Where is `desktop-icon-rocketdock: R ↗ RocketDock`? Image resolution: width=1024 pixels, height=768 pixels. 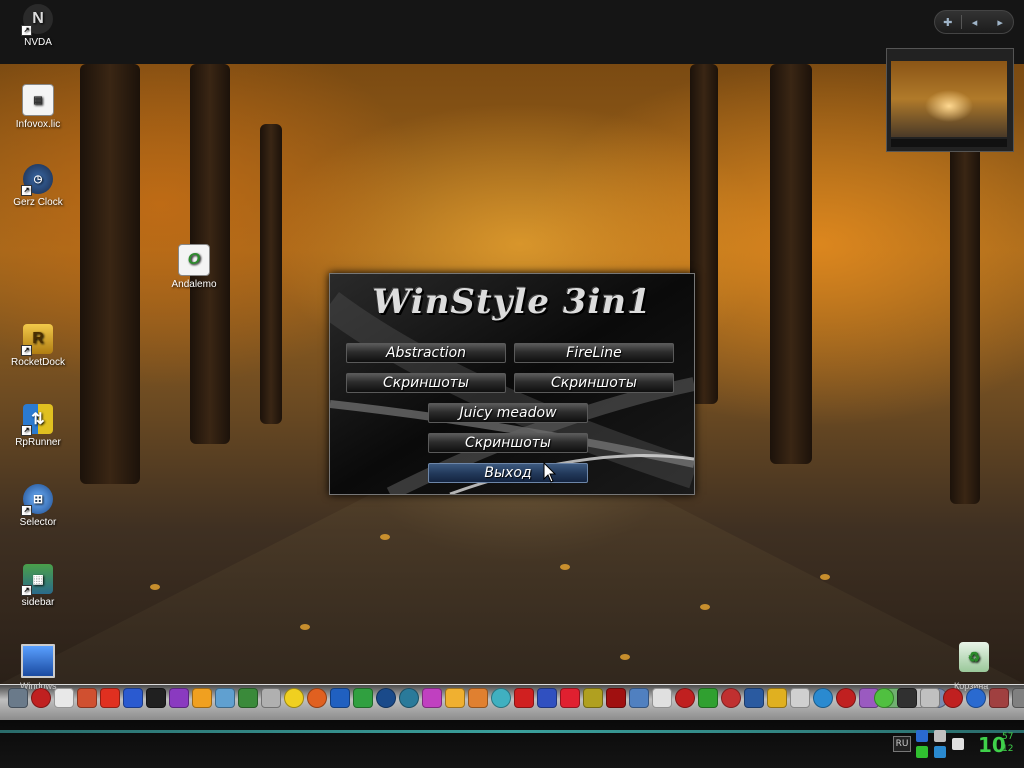 desktop-icon-rocketdock: R ↗ RocketDock is located at coordinates (38, 346).